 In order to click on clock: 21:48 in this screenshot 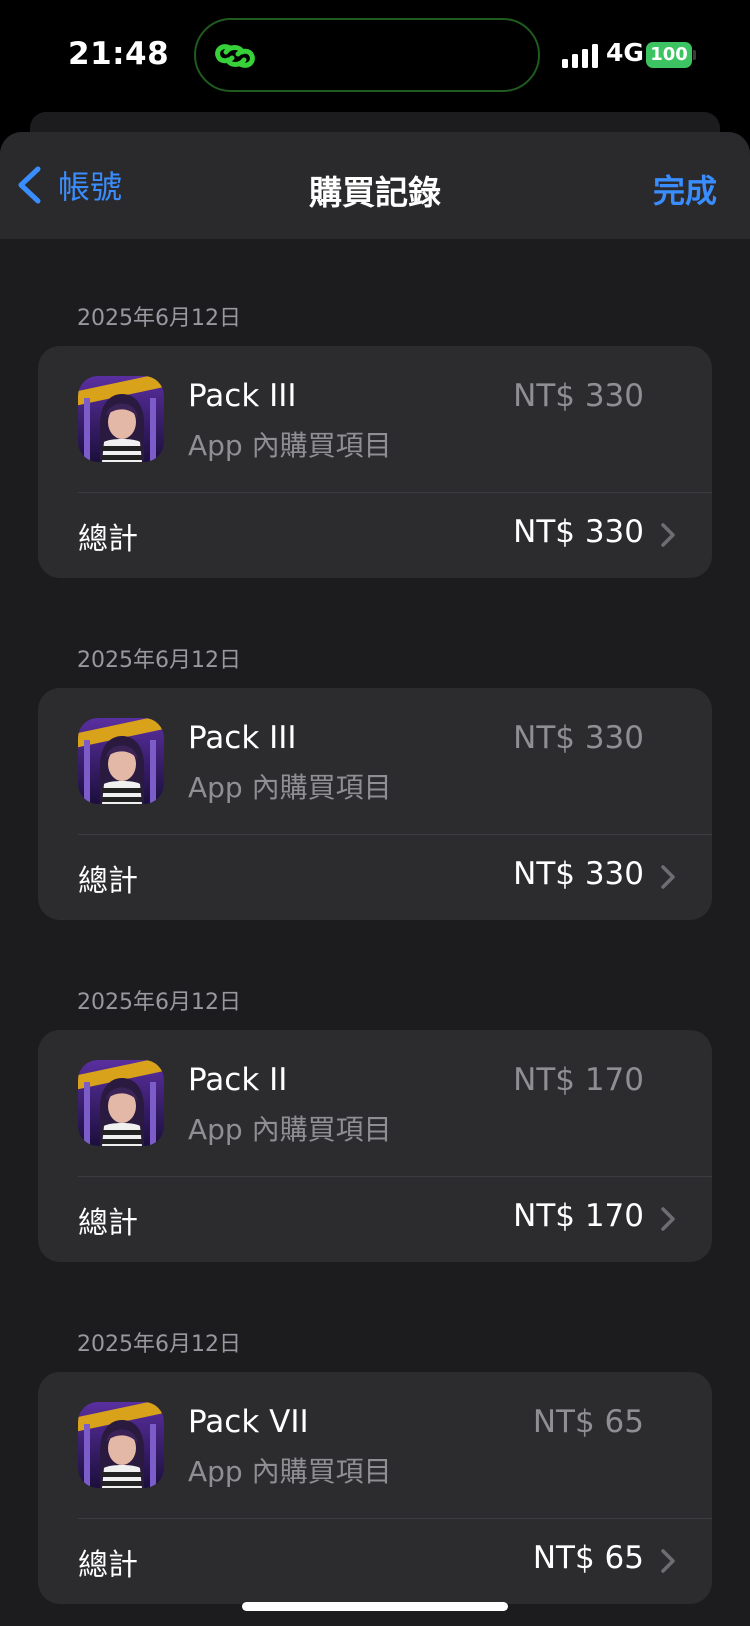, I will do `click(119, 54)`.